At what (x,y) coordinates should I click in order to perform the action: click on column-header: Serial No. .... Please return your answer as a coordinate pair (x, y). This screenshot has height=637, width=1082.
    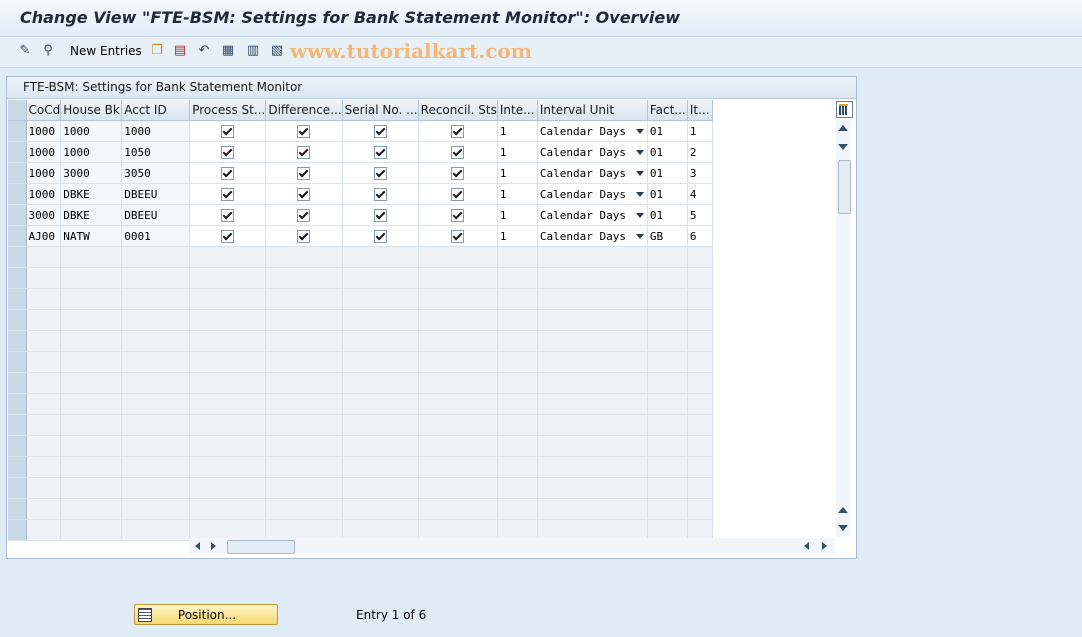
    Looking at the image, I should click on (380, 110).